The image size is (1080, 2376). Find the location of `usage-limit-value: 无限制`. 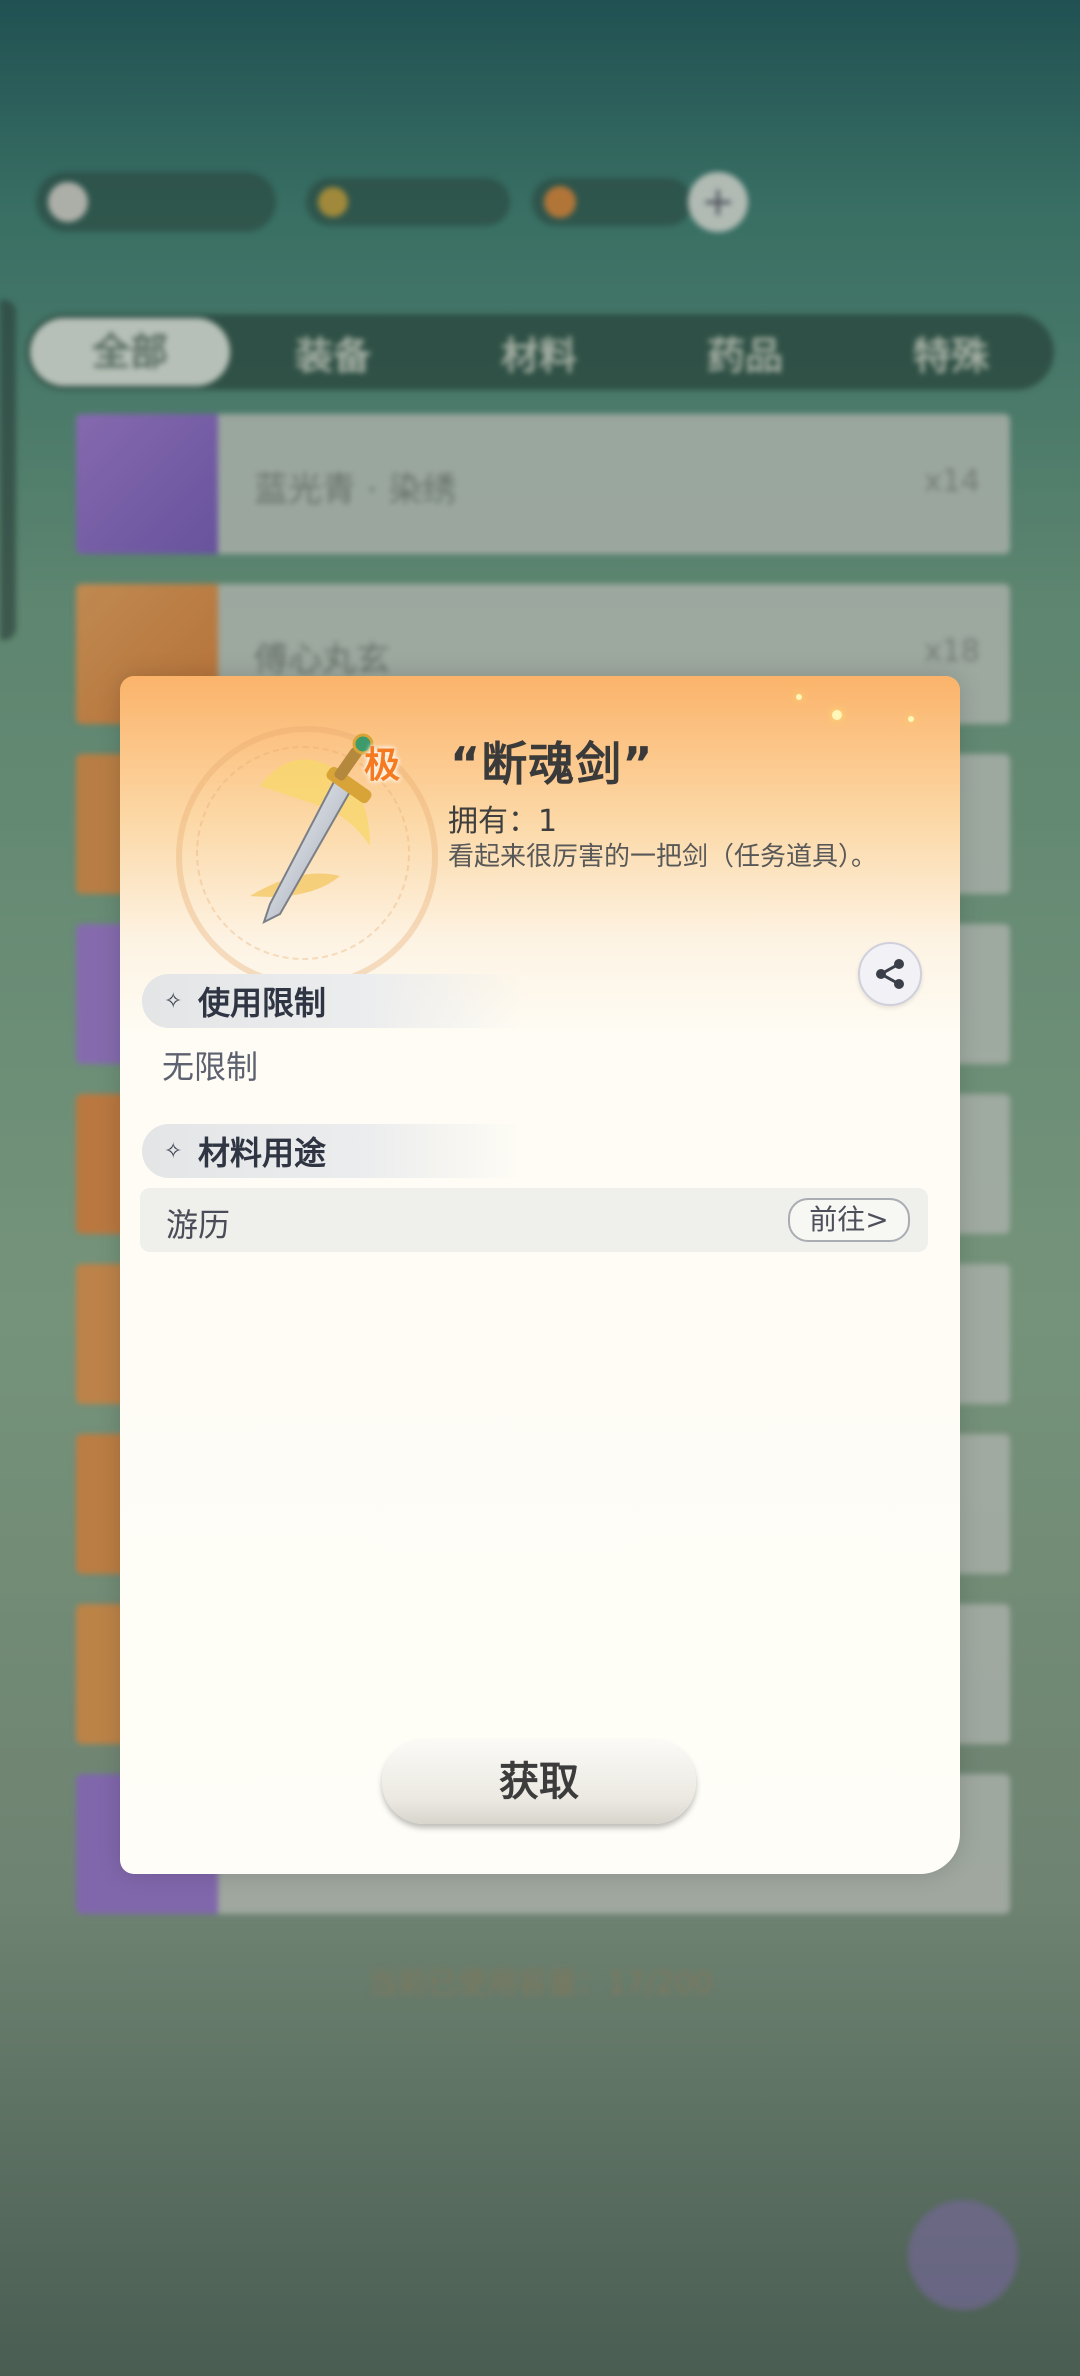

usage-limit-value: 无限制 is located at coordinates (210, 1067).